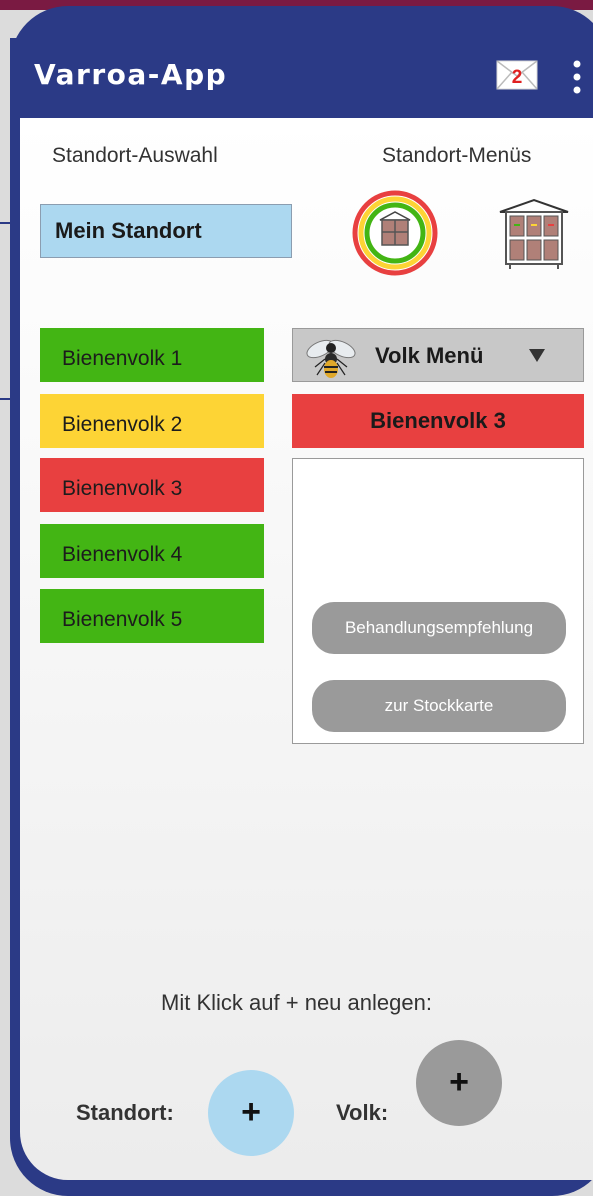  Describe the element at coordinates (152, 355) in the screenshot. I see `colony-item: Bienenvolk 1` at that location.